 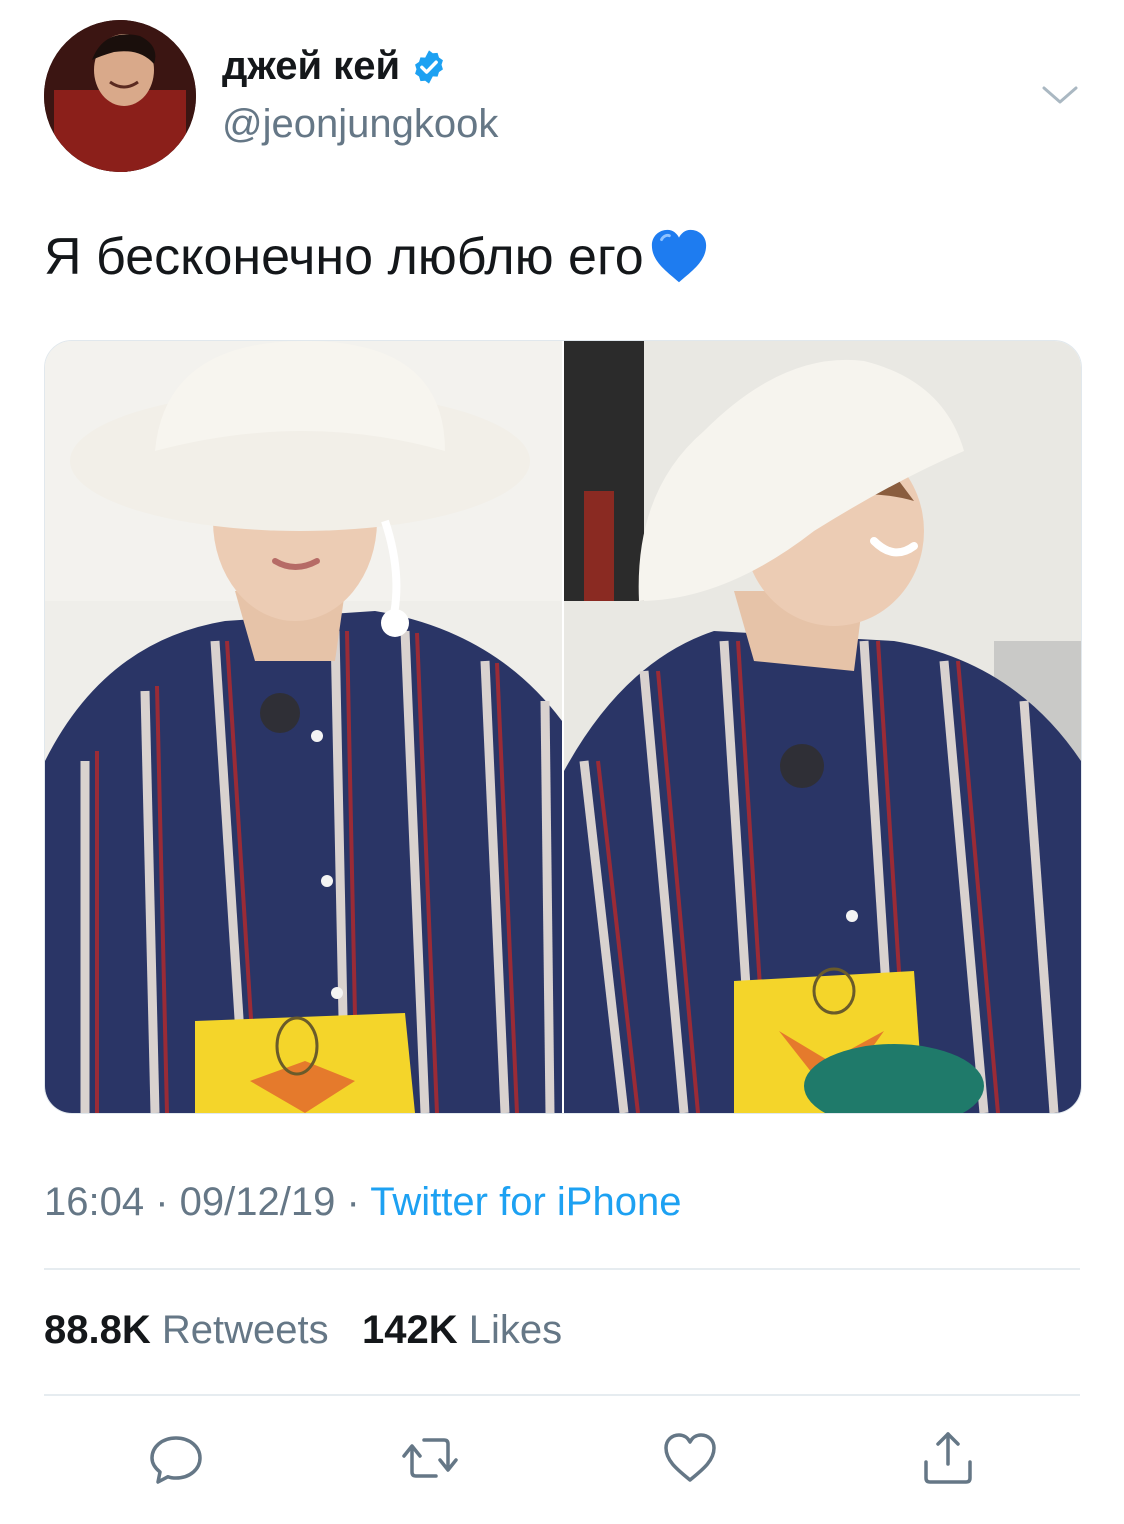 I want to click on reply-icon, so click(x=176, y=1458).